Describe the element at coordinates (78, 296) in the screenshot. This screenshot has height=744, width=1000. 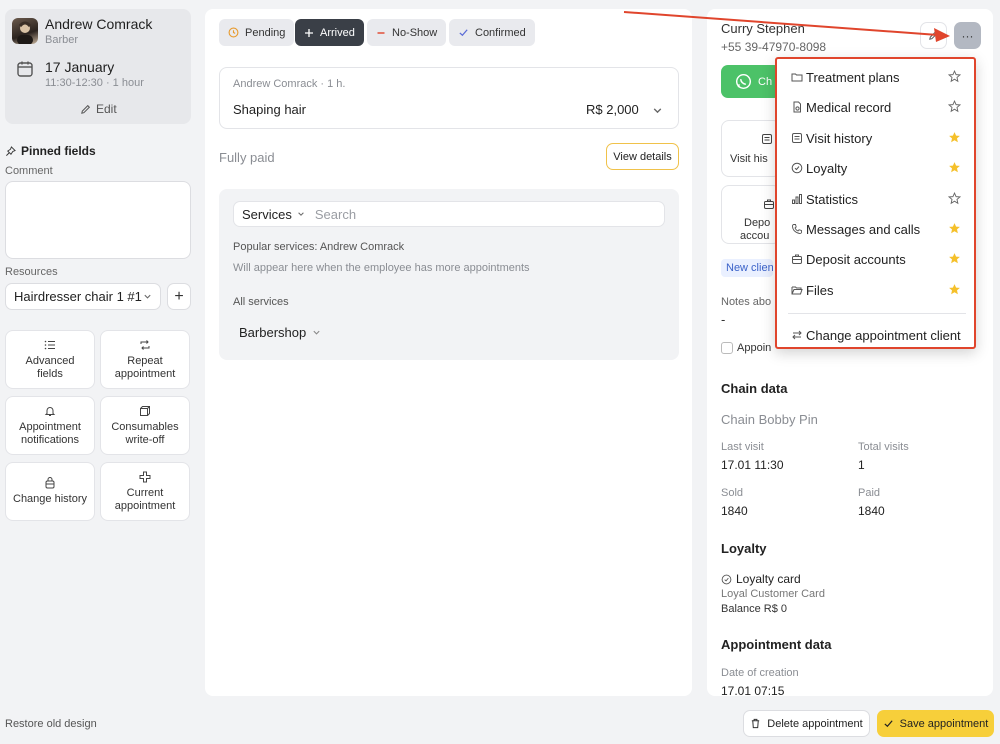
I see `resource-value: Hairdresser chair 1 #1` at that location.